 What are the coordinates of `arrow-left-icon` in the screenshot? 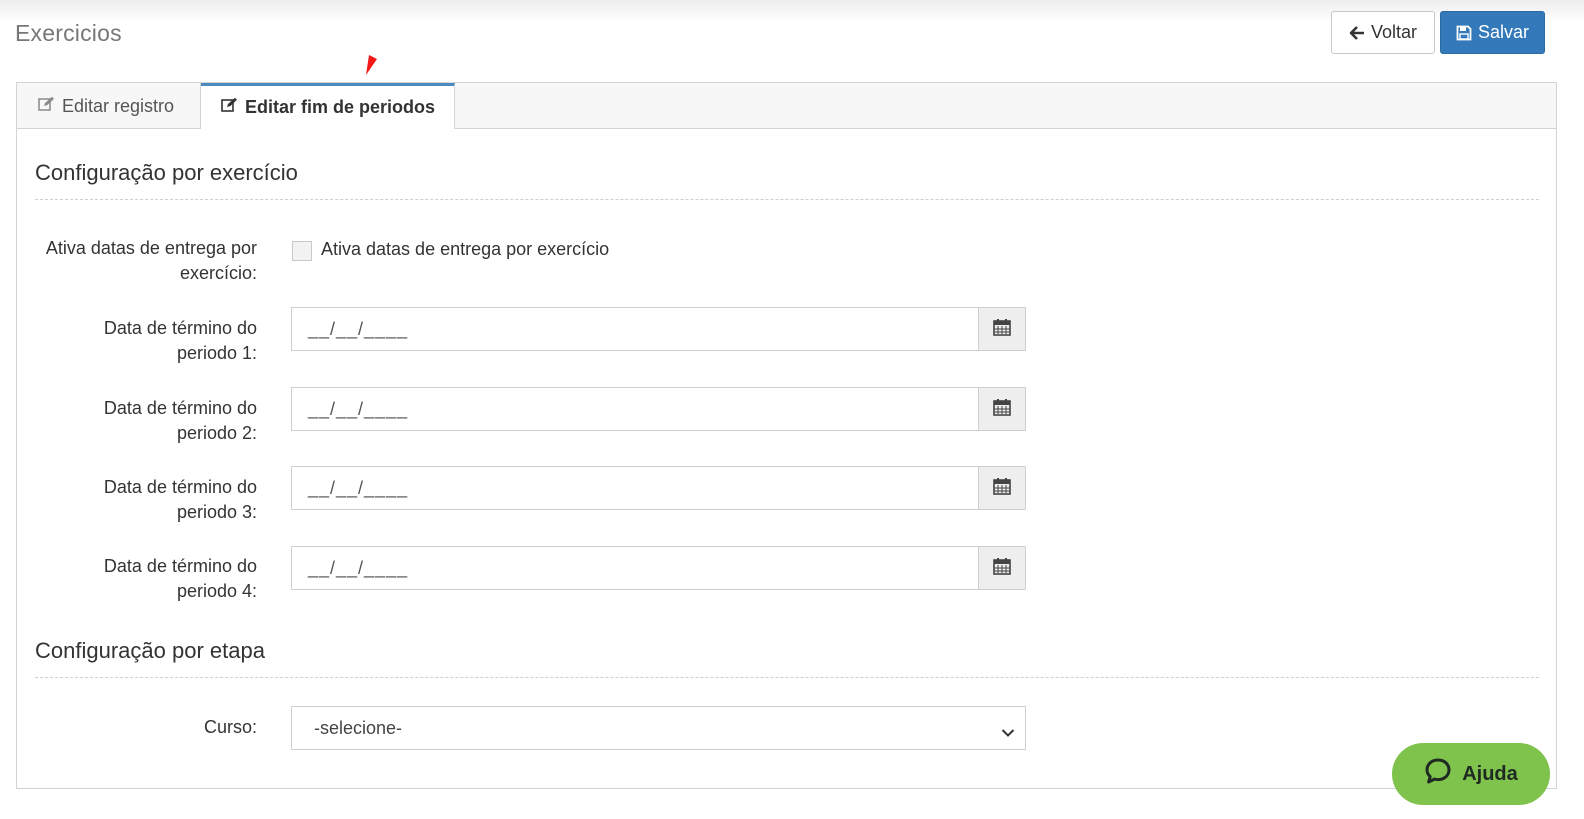 It's located at (1357, 33).